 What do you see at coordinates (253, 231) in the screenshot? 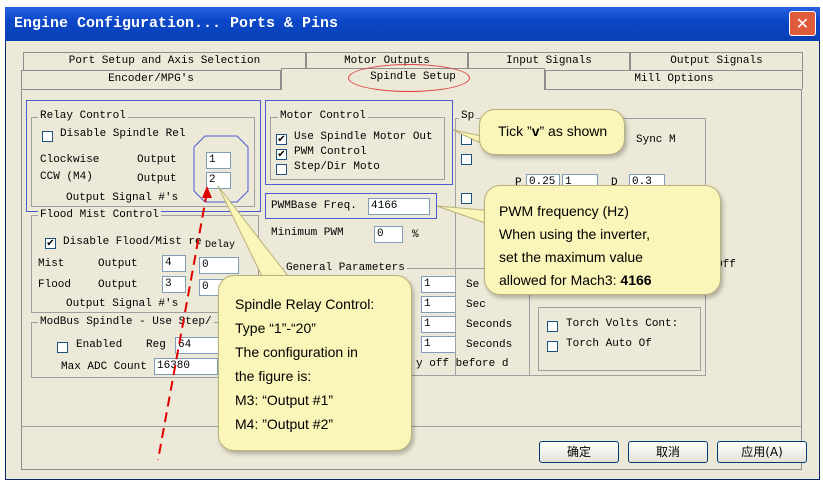
I see `relay-callout-tail` at bounding box center [253, 231].